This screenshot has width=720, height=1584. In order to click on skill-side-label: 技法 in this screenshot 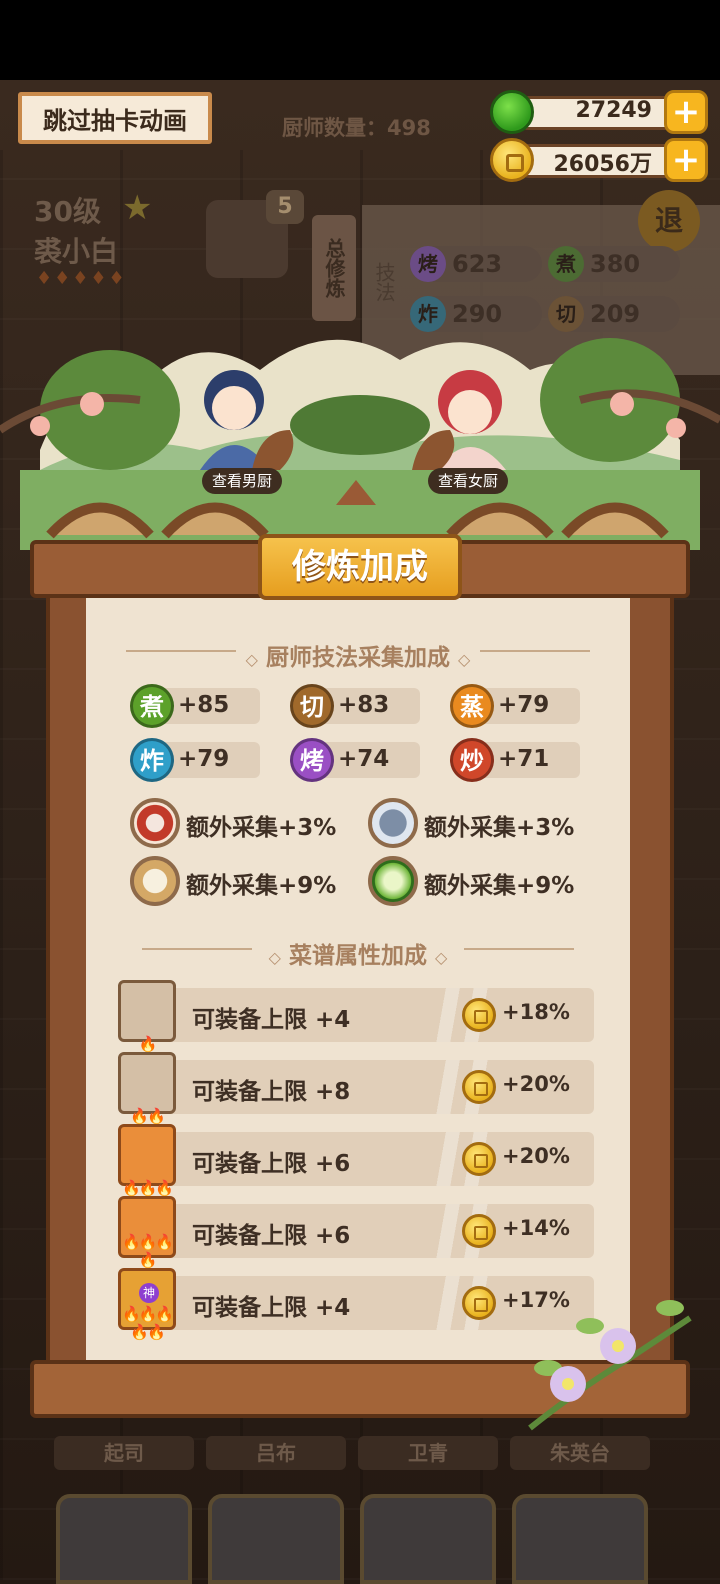, I will do `click(384, 282)`.